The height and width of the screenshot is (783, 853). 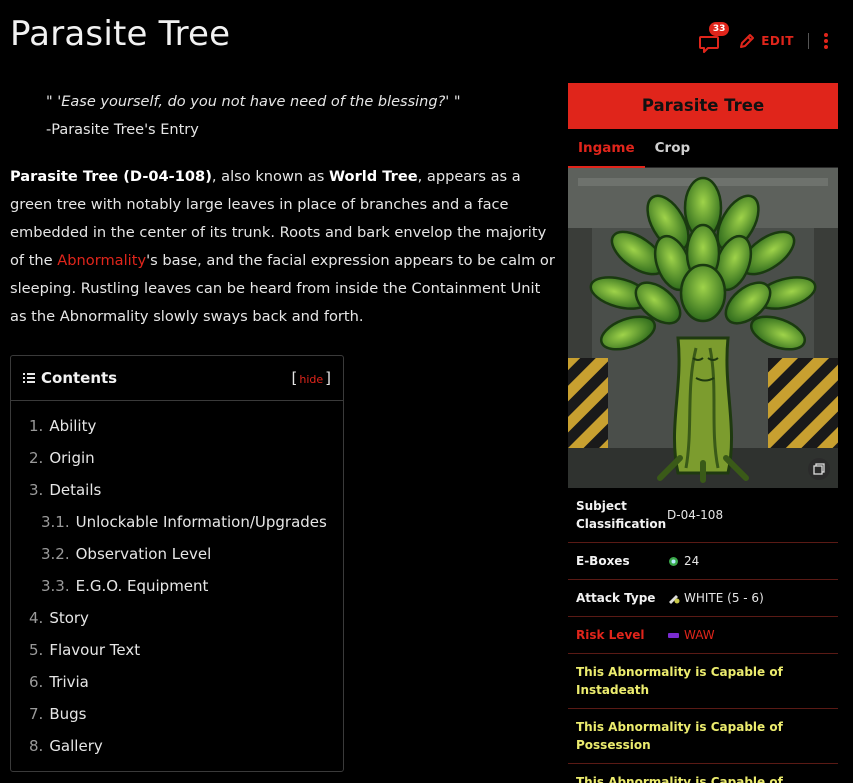 I want to click on toc-item-flavour-text: 5. Flavour Text, so click(x=177, y=650).